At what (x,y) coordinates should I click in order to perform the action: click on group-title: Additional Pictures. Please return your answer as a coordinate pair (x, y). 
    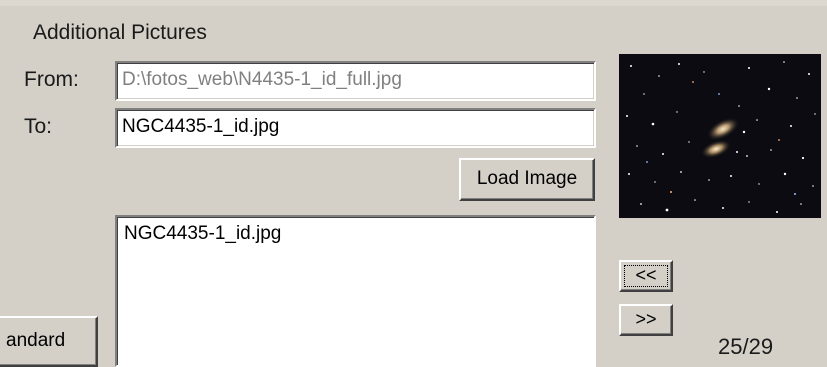
    Looking at the image, I should click on (120, 32).